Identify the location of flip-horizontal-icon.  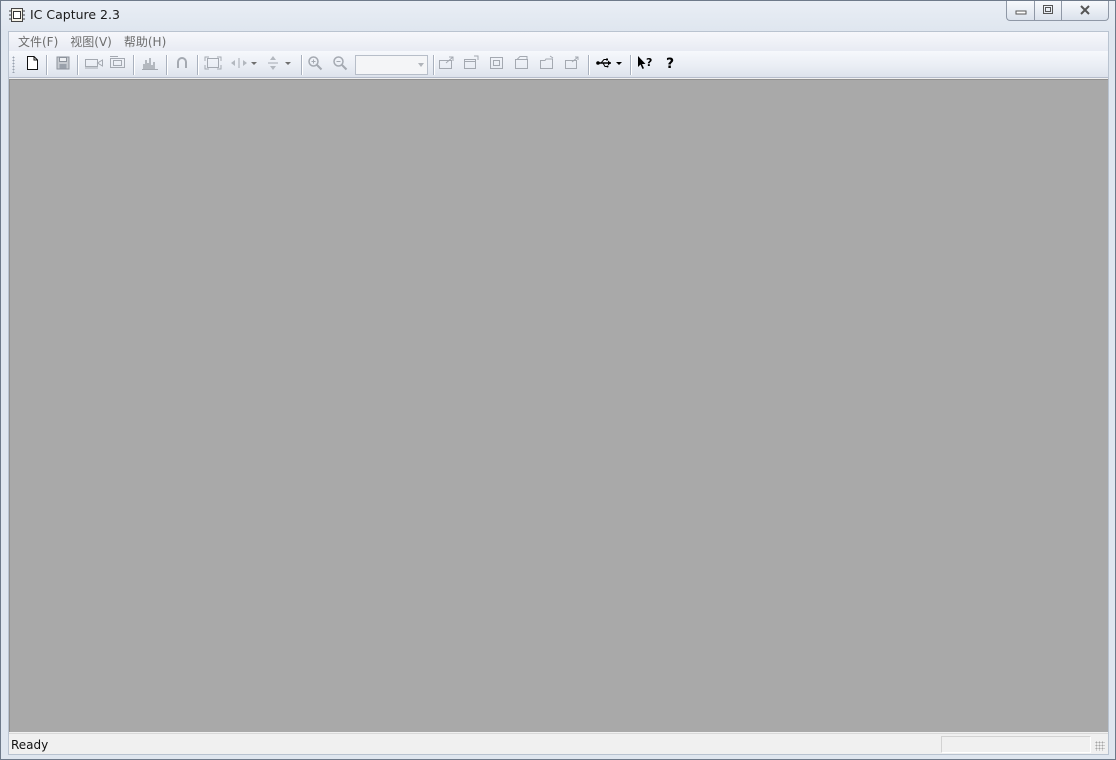
(244, 64).